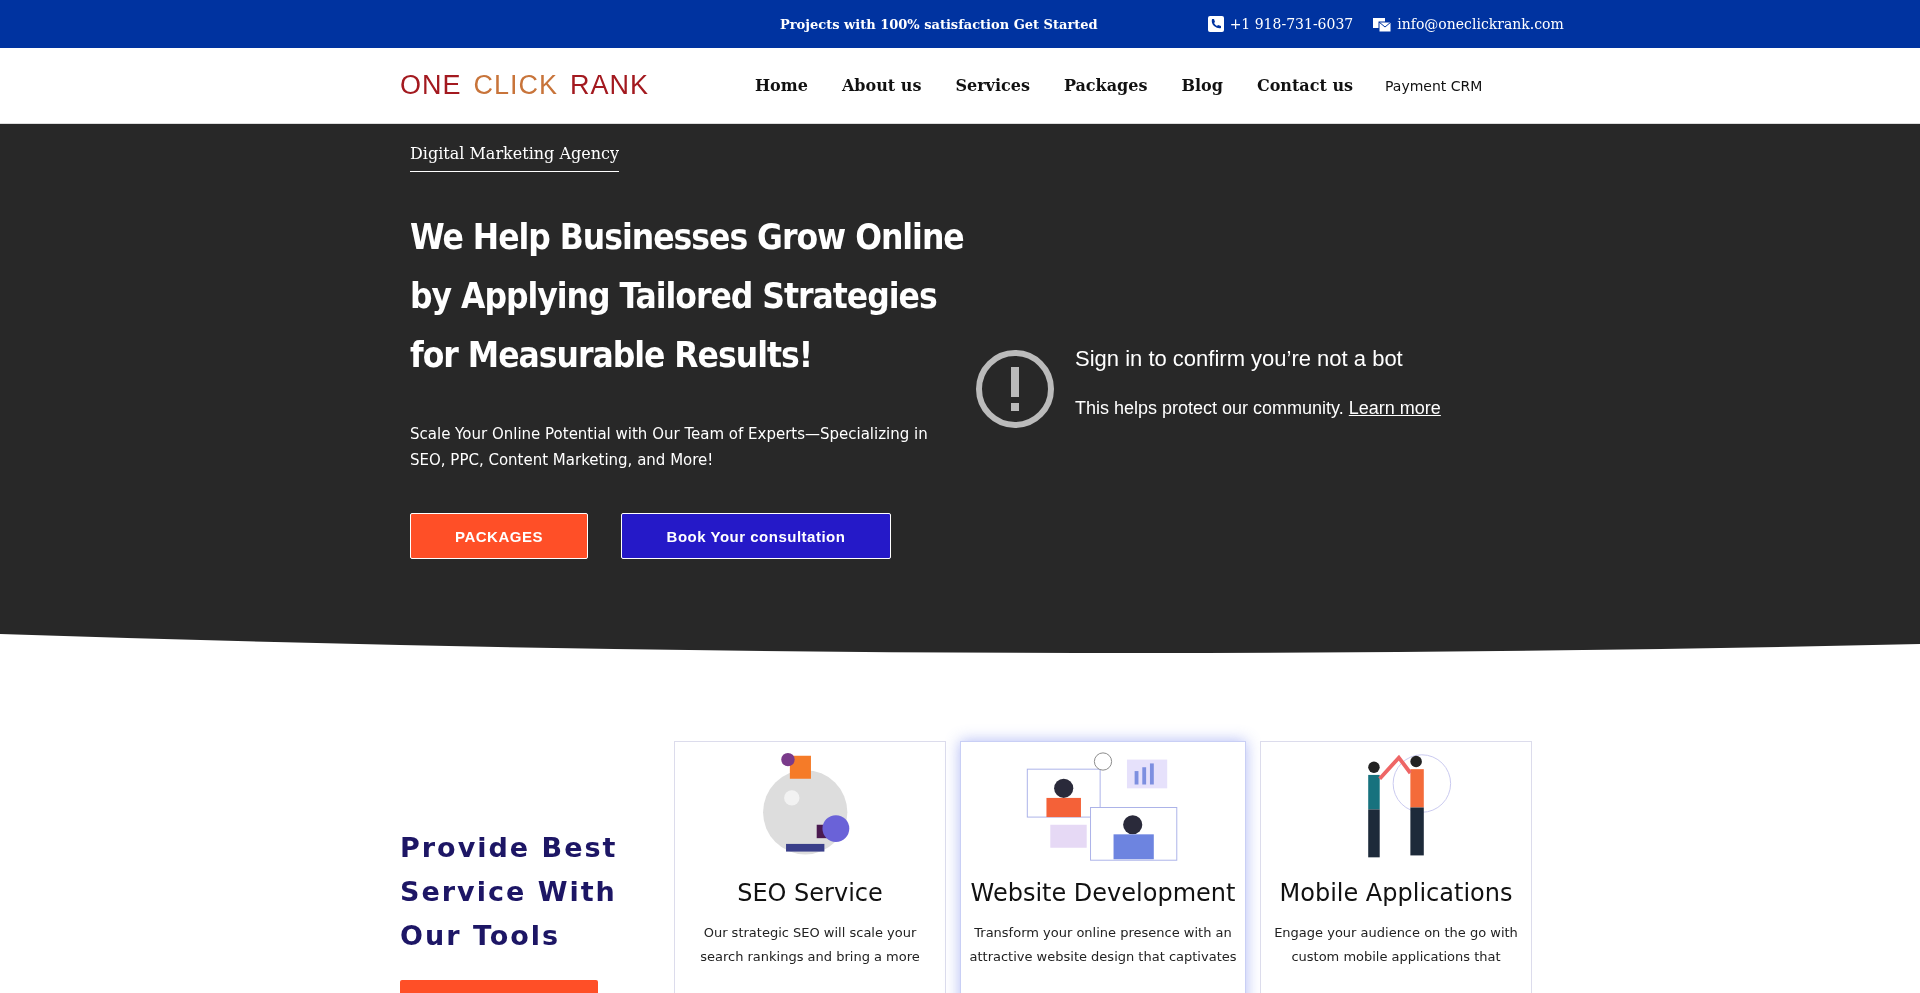 The width and height of the screenshot is (1920, 993). I want to click on email-link: info@oneclickrank.com, so click(1480, 24).